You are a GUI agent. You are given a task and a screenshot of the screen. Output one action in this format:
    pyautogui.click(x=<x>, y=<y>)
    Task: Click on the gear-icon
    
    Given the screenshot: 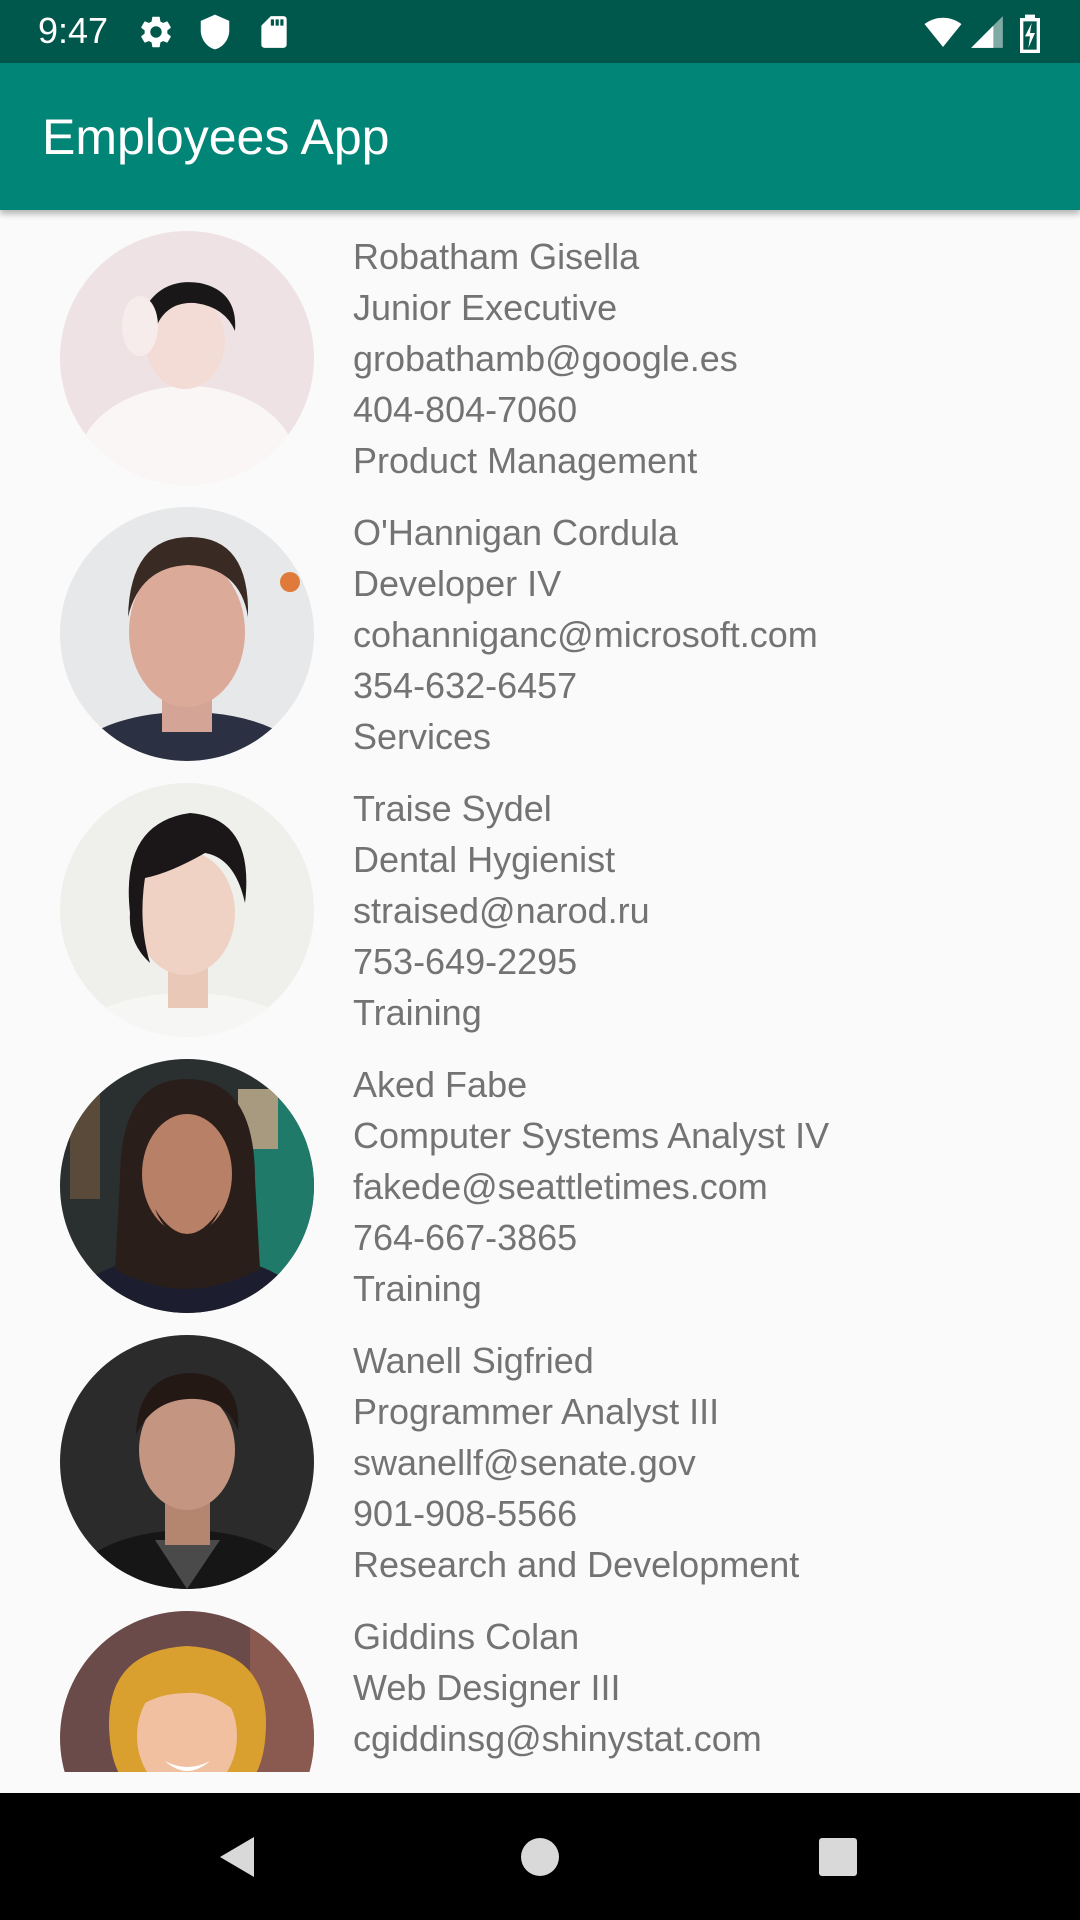 What is the action you would take?
    pyautogui.click(x=156, y=32)
    